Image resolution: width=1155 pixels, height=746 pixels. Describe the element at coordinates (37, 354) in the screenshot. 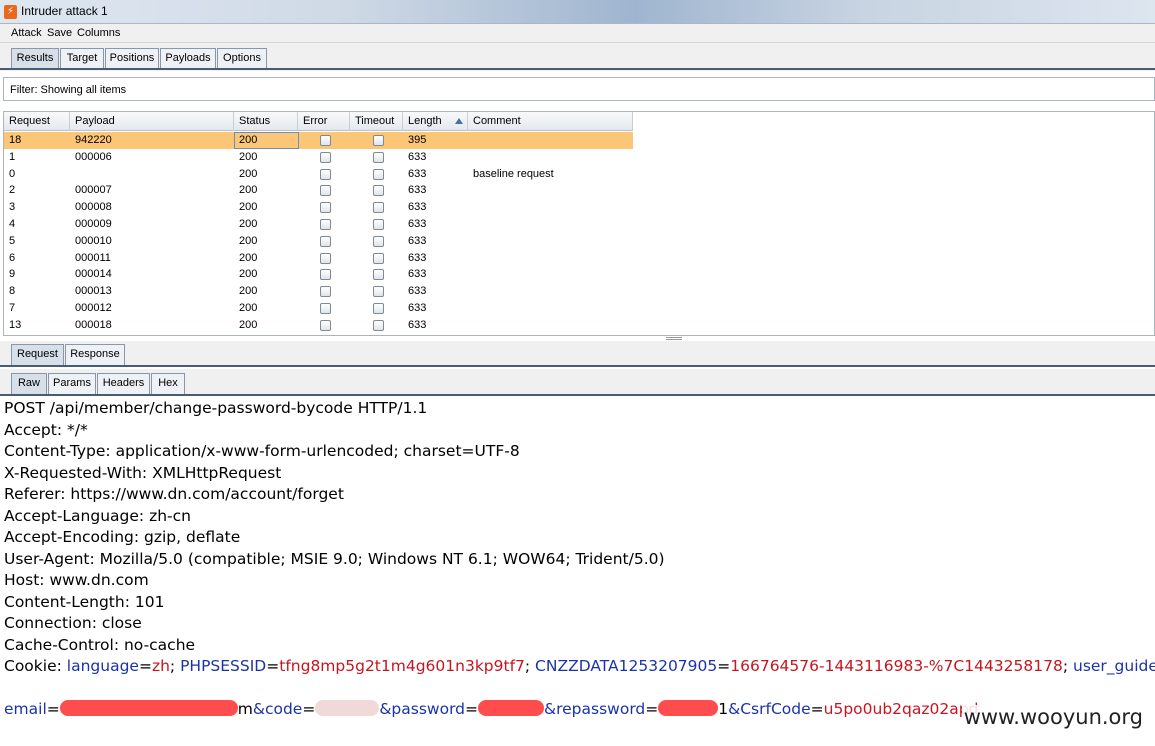

I see `tab-request: Request` at that location.